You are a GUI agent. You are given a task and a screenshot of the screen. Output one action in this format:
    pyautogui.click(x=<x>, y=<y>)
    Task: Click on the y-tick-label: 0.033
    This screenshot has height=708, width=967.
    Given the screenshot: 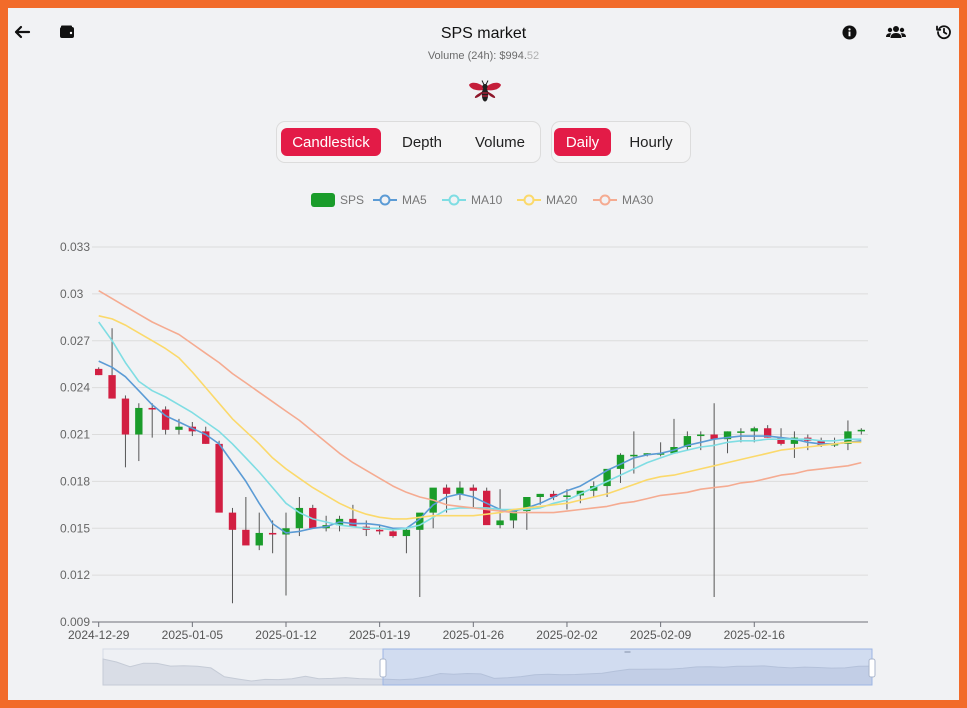 What is the action you would take?
    pyautogui.click(x=75, y=247)
    